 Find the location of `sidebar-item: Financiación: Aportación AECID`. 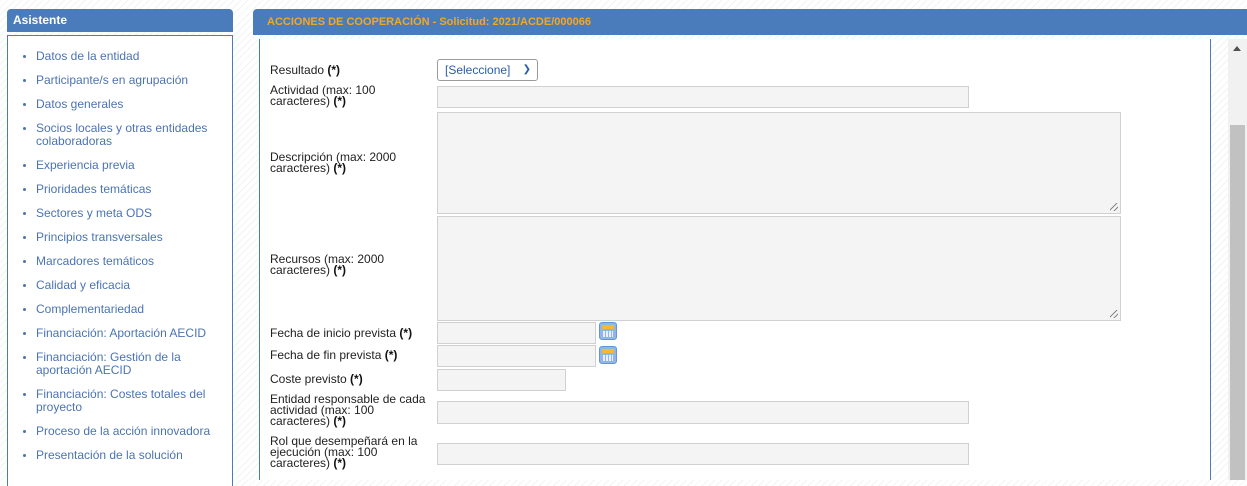

sidebar-item: Financiación: Aportación AECID is located at coordinates (120, 333).